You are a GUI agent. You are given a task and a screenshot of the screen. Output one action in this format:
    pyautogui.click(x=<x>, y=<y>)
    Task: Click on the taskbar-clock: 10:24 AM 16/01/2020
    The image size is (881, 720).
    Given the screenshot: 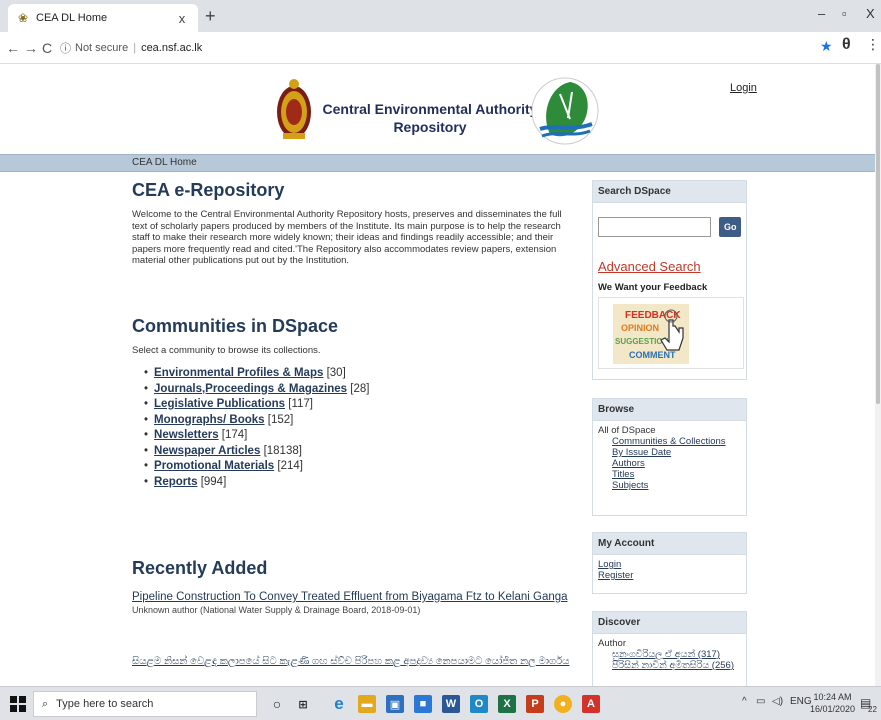 What is the action you would take?
    pyautogui.click(x=832, y=703)
    